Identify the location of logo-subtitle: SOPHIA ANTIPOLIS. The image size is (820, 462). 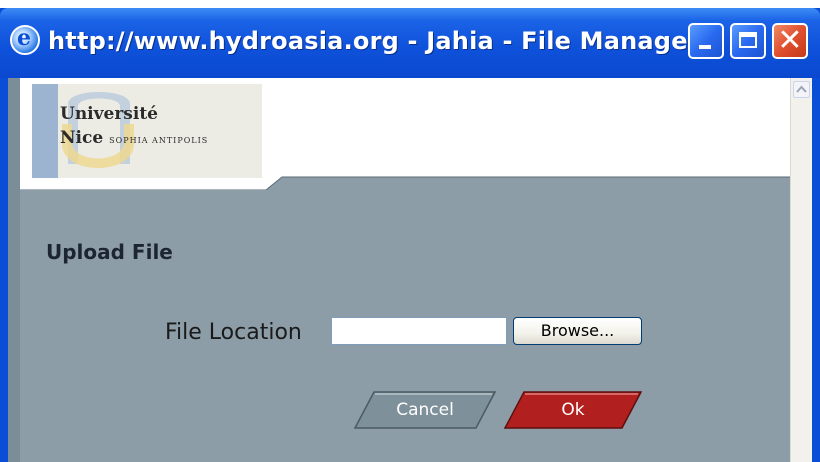
(159, 140).